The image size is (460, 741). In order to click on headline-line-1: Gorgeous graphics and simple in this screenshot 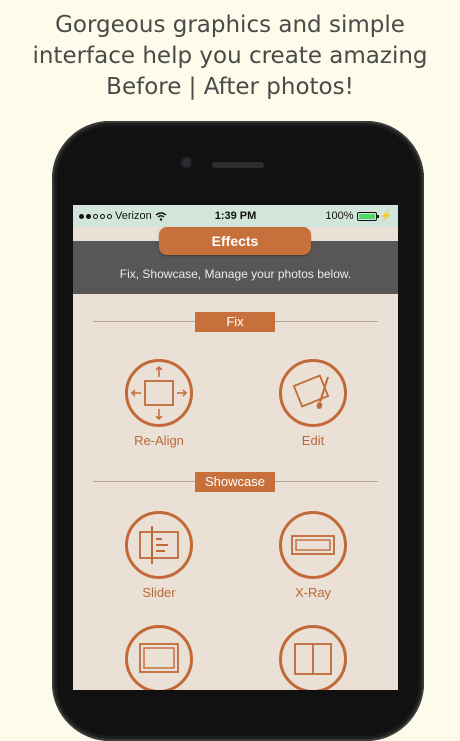, I will do `click(230, 25)`.